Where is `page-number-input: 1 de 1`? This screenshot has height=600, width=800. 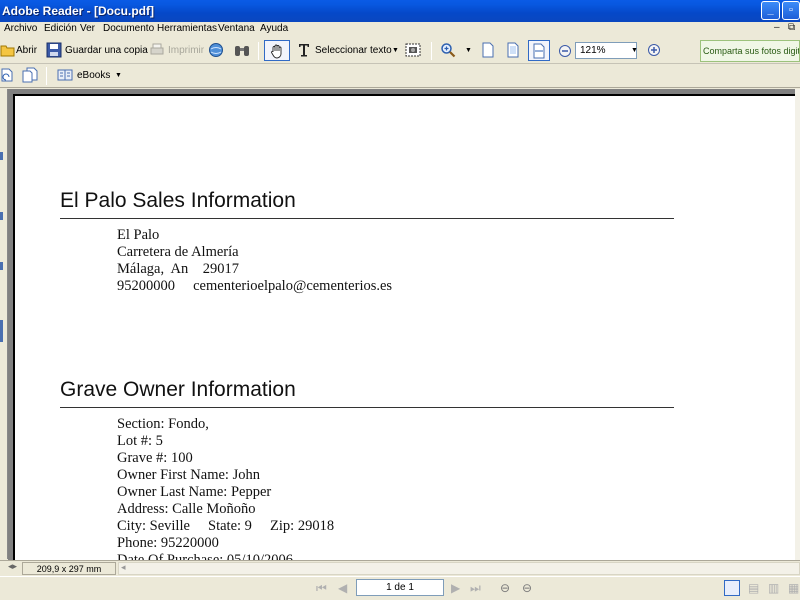
page-number-input: 1 de 1 is located at coordinates (400, 587).